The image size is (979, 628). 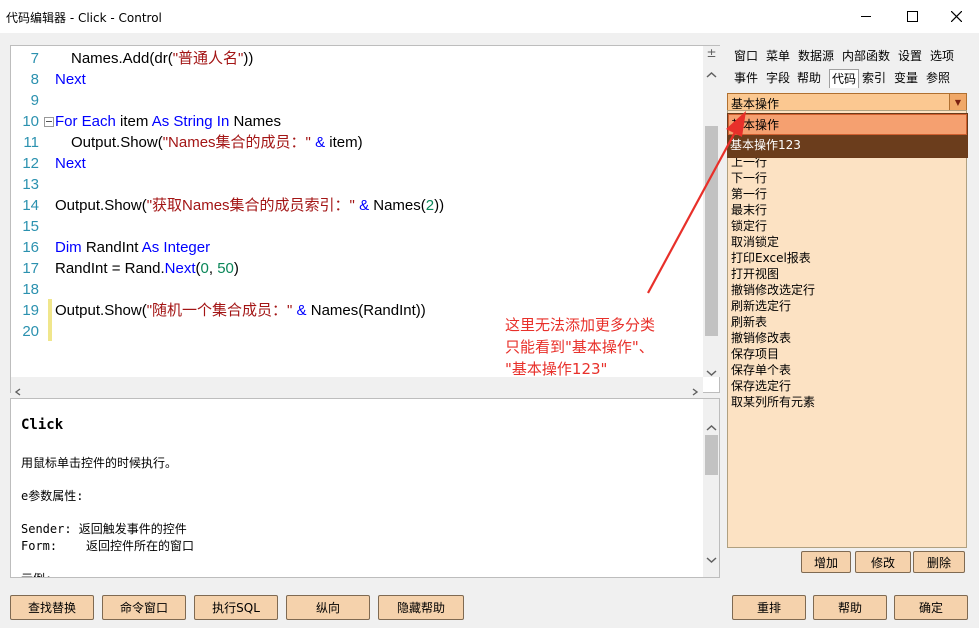 I want to click on maximize-button, so click(x=912, y=16).